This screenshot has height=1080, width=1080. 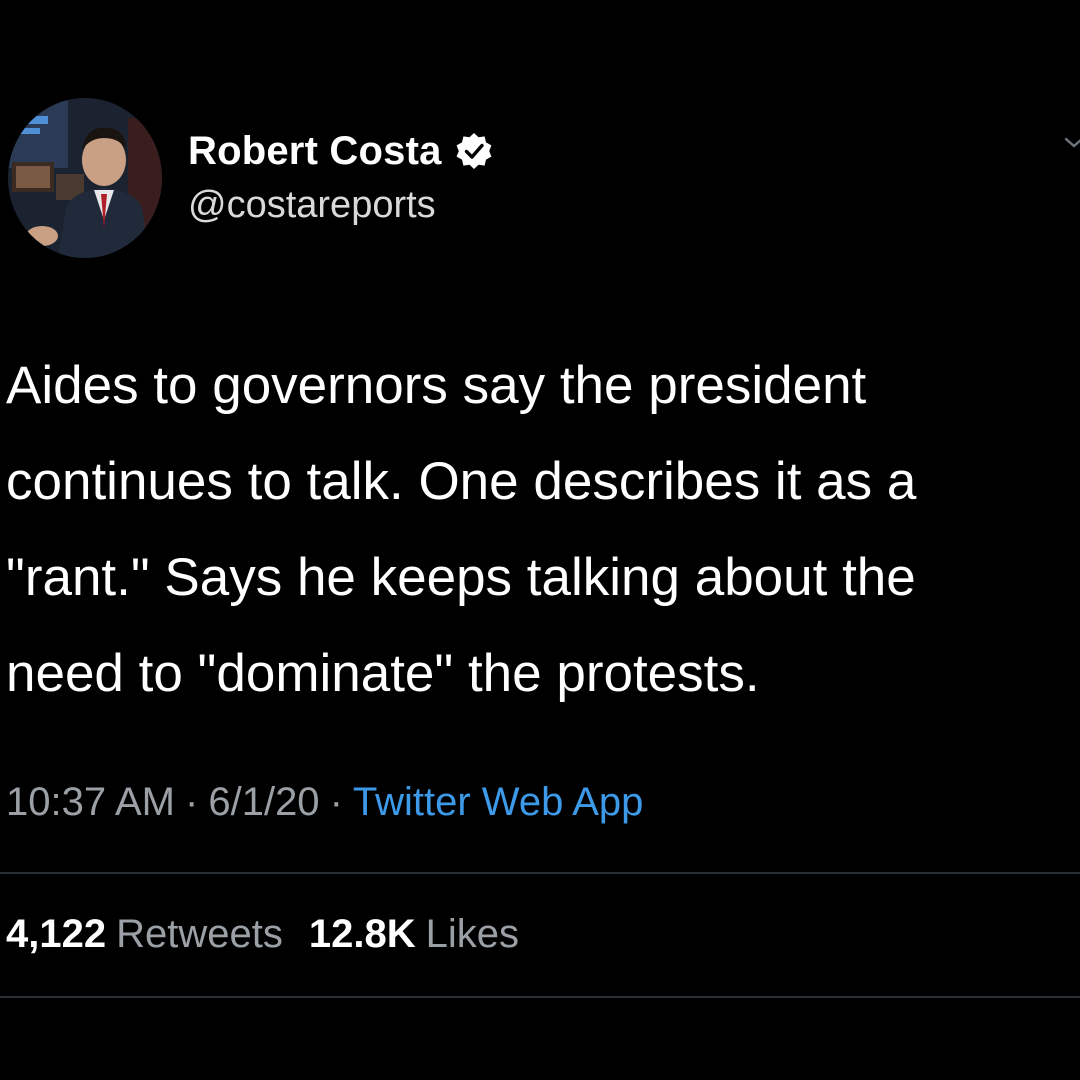 What do you see at coordinates (461, 577) in the screenshot?
I see `tweet-text-line: "rant." Says he keeps talking about the` at bounding box center [461, 577].